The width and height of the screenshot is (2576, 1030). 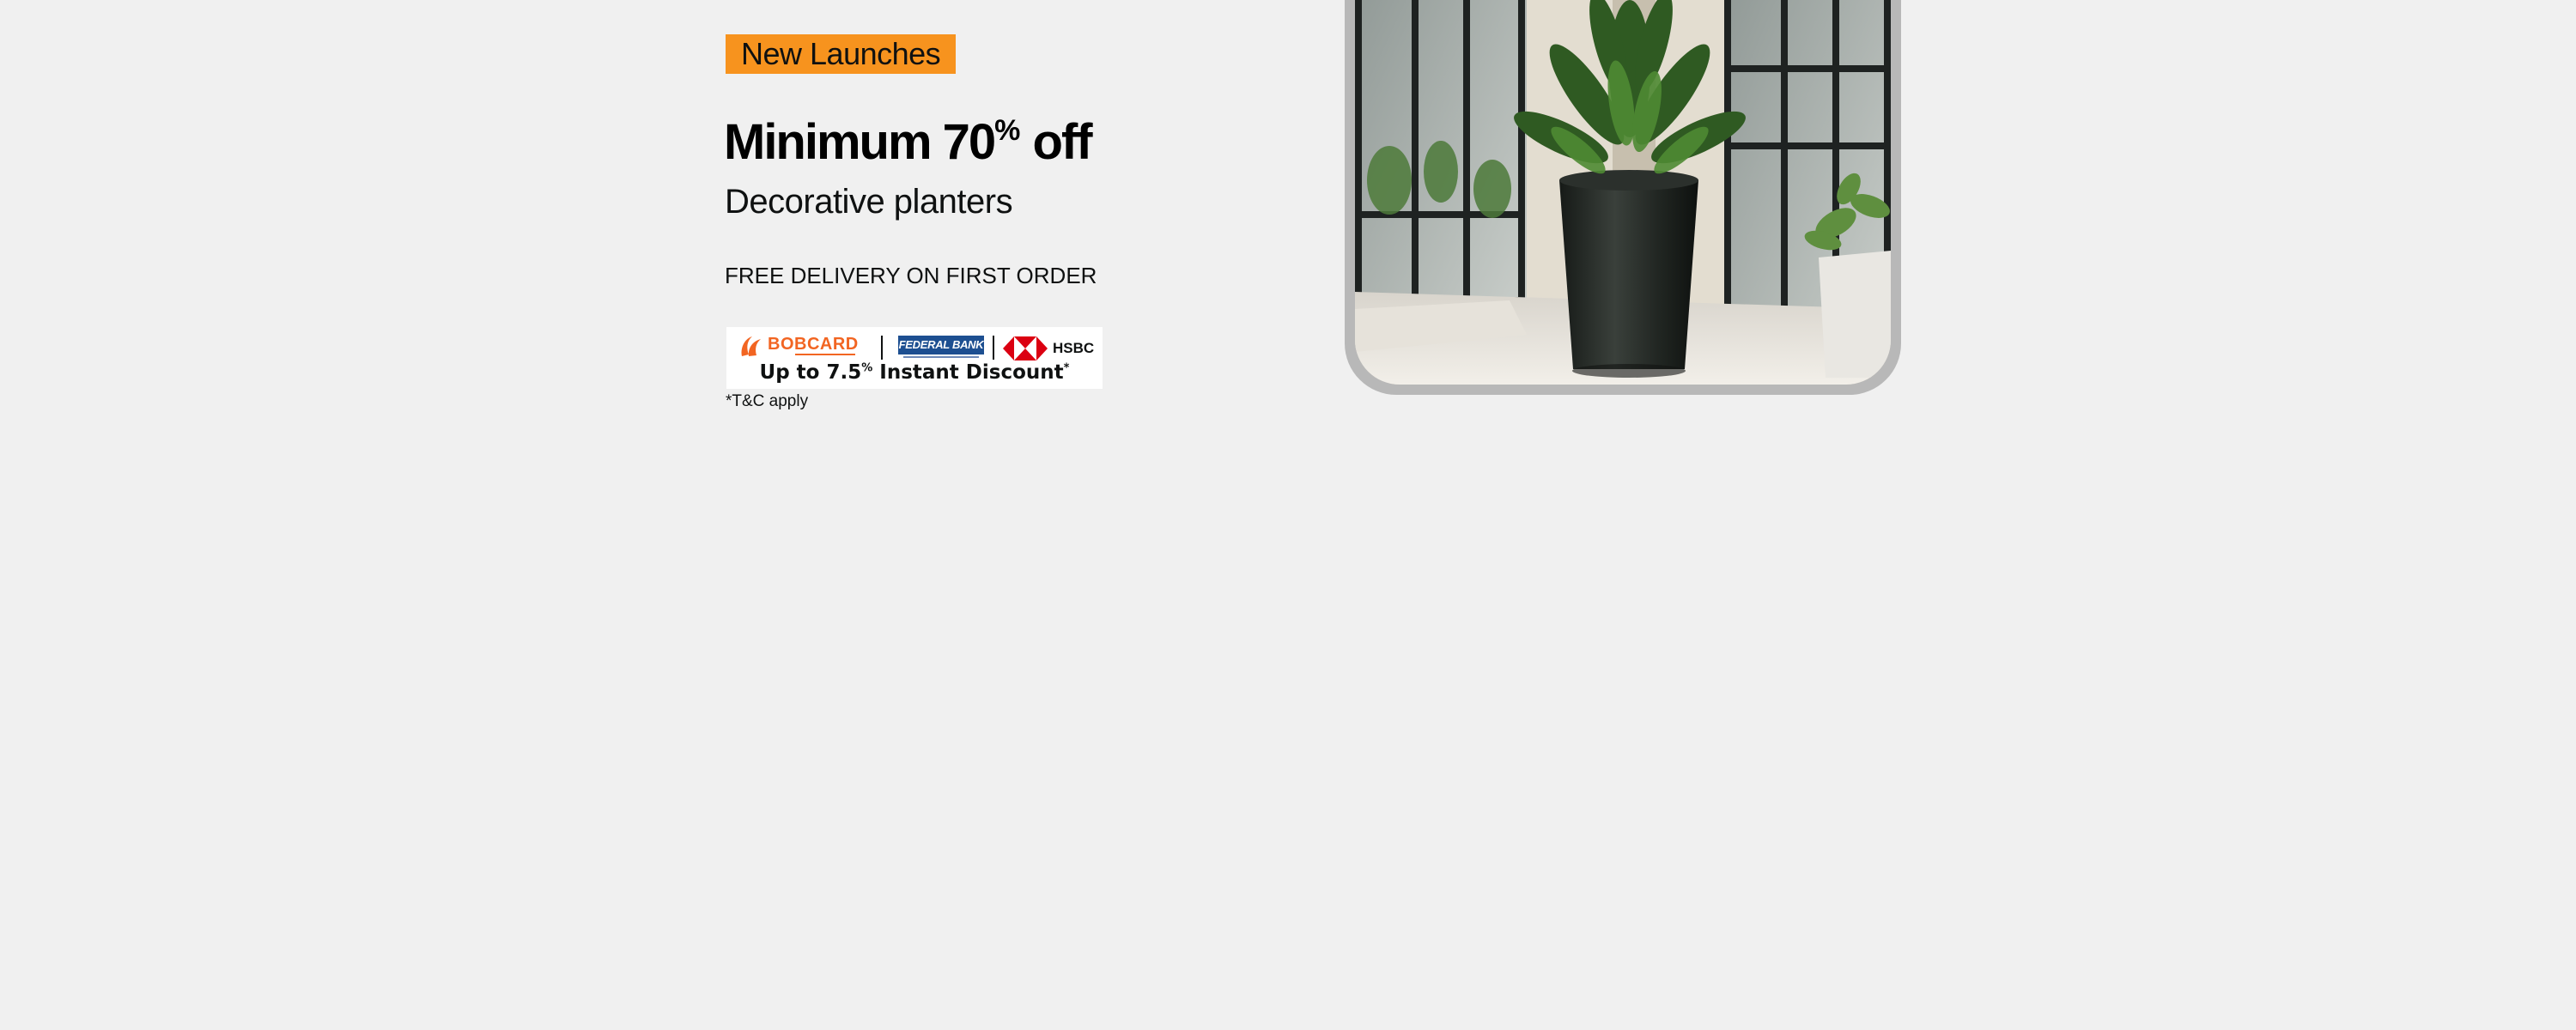 I want to click on bobcard-tagline-bar, so click(x=825, y=354).